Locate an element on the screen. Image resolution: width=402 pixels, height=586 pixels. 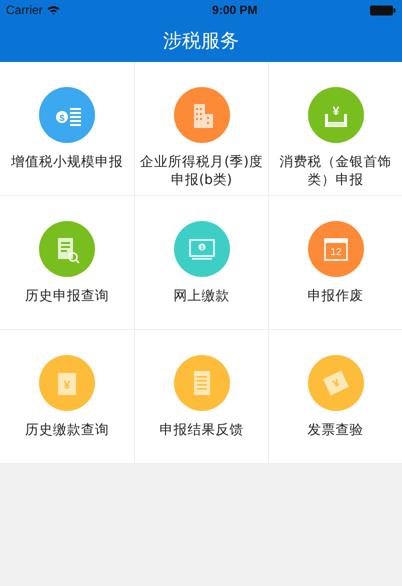
service-tile: 12 申报作废 is located at coordinates (335, 263).